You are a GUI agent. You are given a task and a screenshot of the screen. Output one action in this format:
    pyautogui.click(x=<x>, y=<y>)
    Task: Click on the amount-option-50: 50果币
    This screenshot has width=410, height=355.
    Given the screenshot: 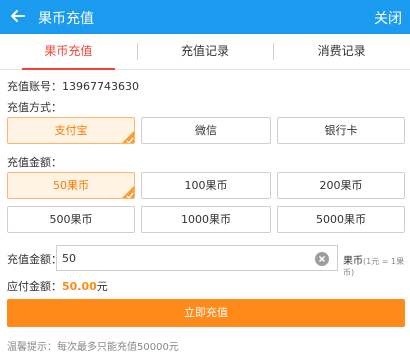 What is the action you would take?
    pyautogui.click(x=71, y=185)
    